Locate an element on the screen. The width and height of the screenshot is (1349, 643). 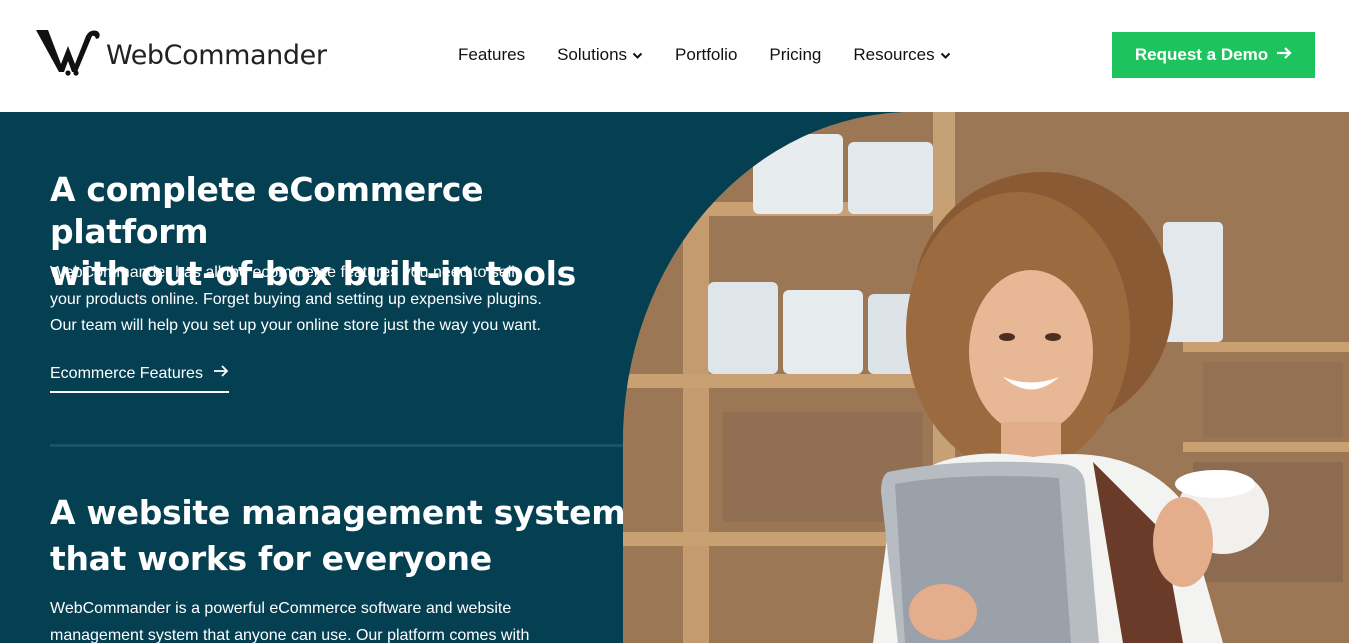
ecommerce-features-link: Ecommerce Features is located at coordinates (139, 378).